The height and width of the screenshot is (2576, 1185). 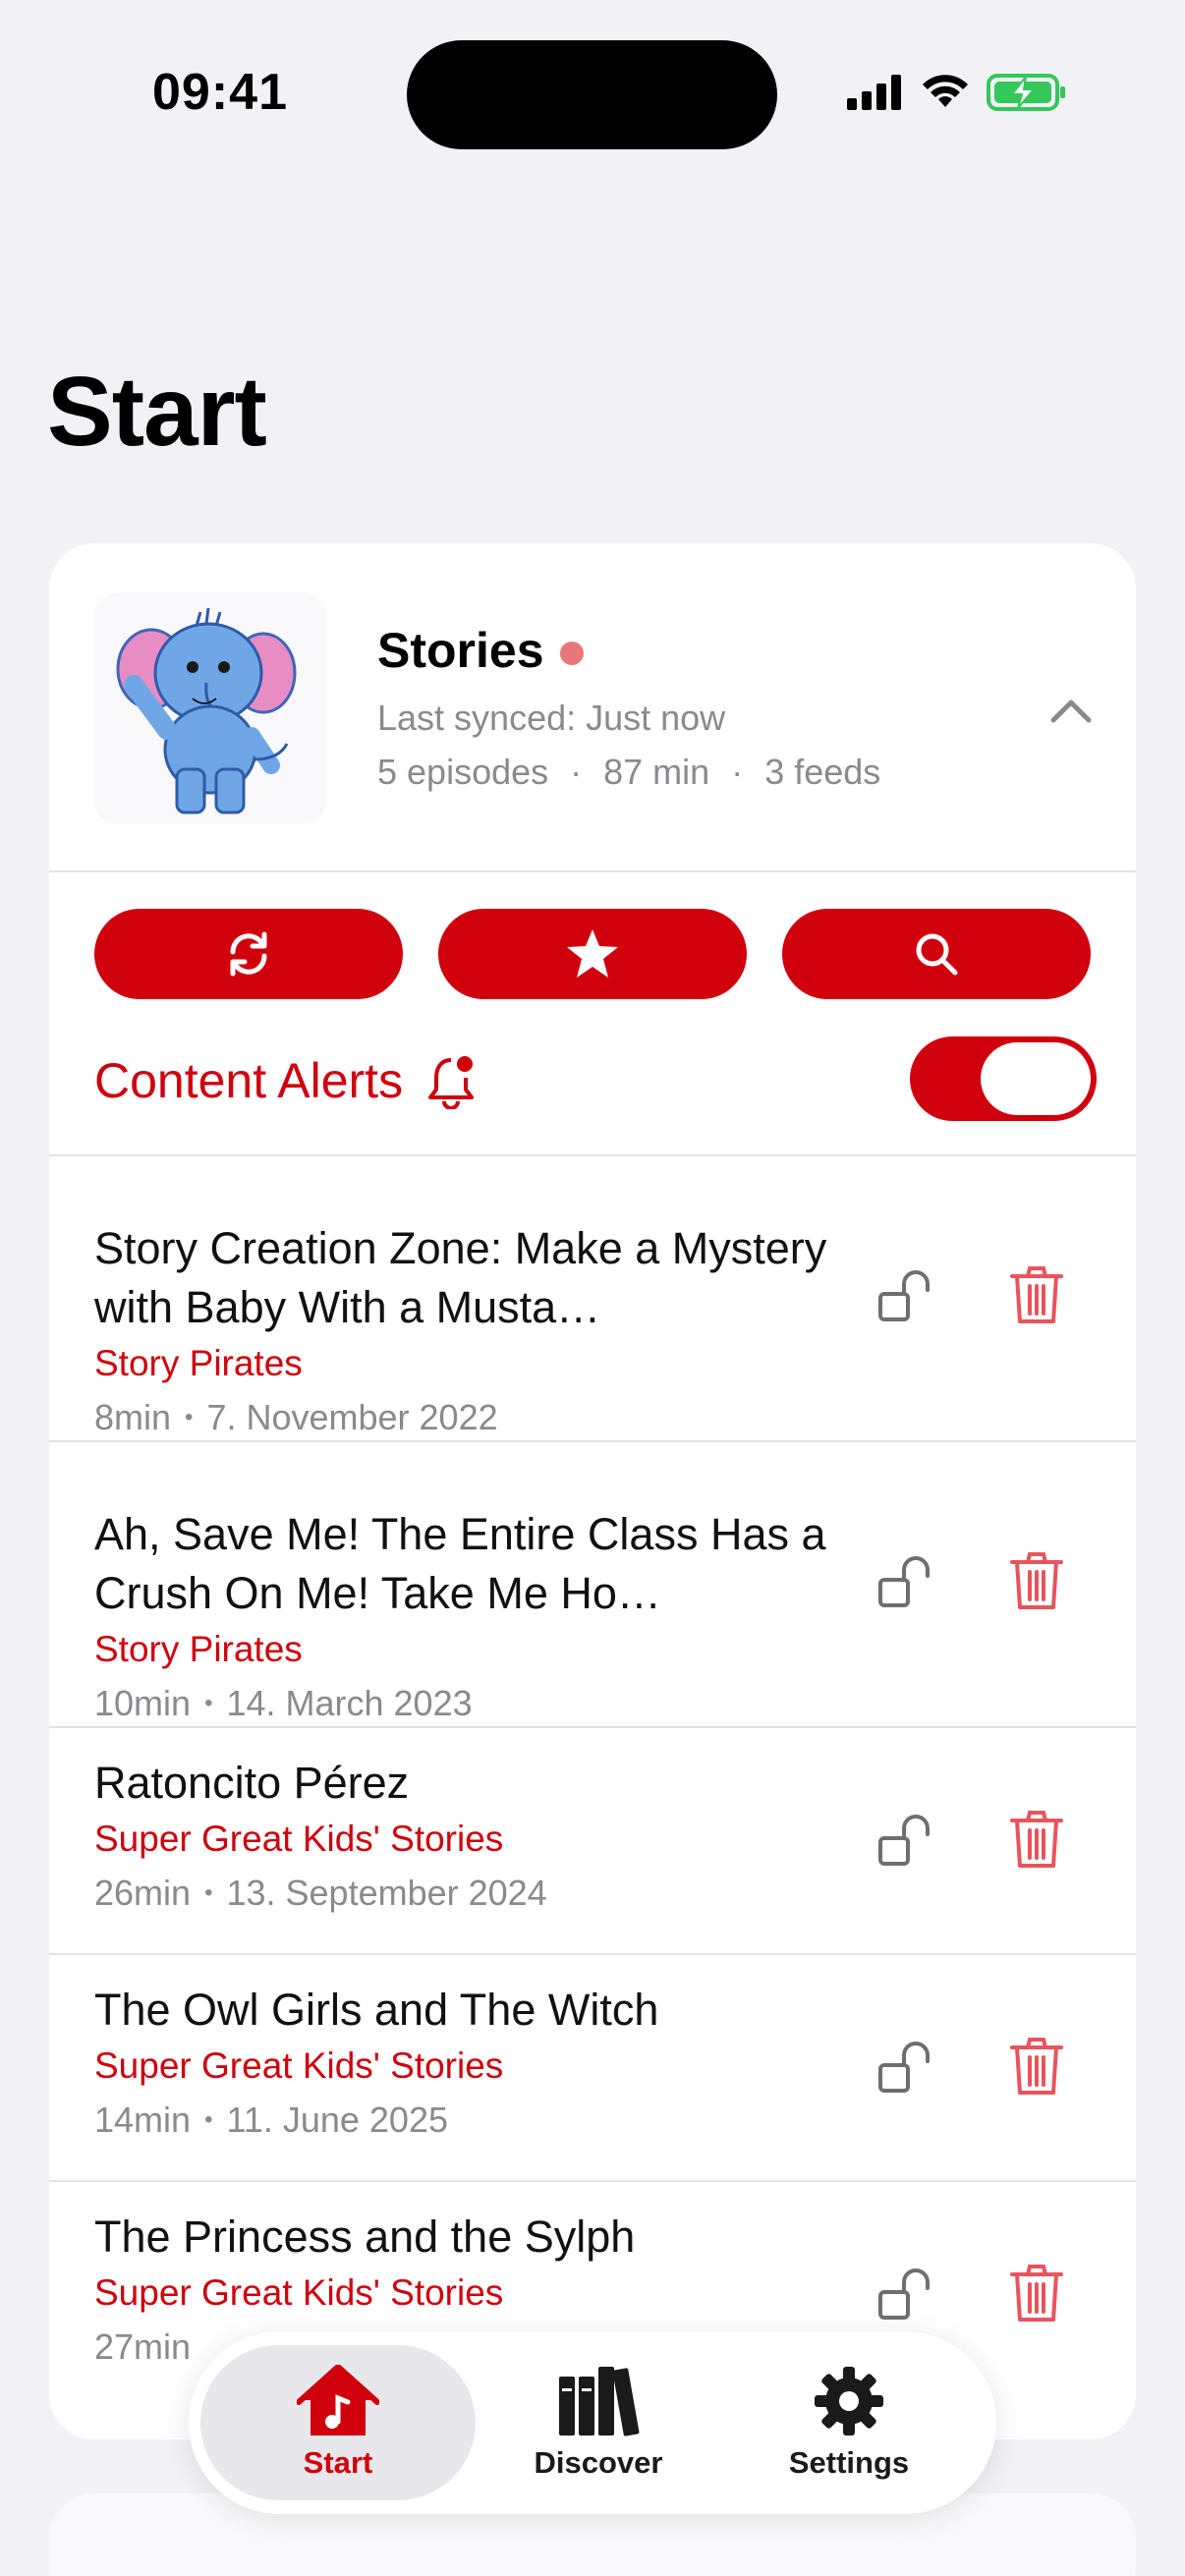 I want to click on episode-date: 11. June 2025, so click(x=337, y=2120).